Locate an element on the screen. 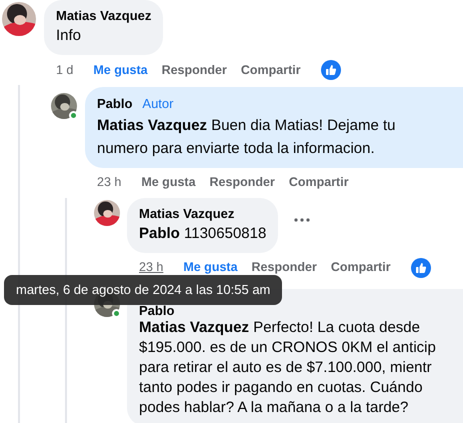 Image resolution: width=463 pixels, height=423 pixels. comment-text: Info is located at coordinates (69, 36).